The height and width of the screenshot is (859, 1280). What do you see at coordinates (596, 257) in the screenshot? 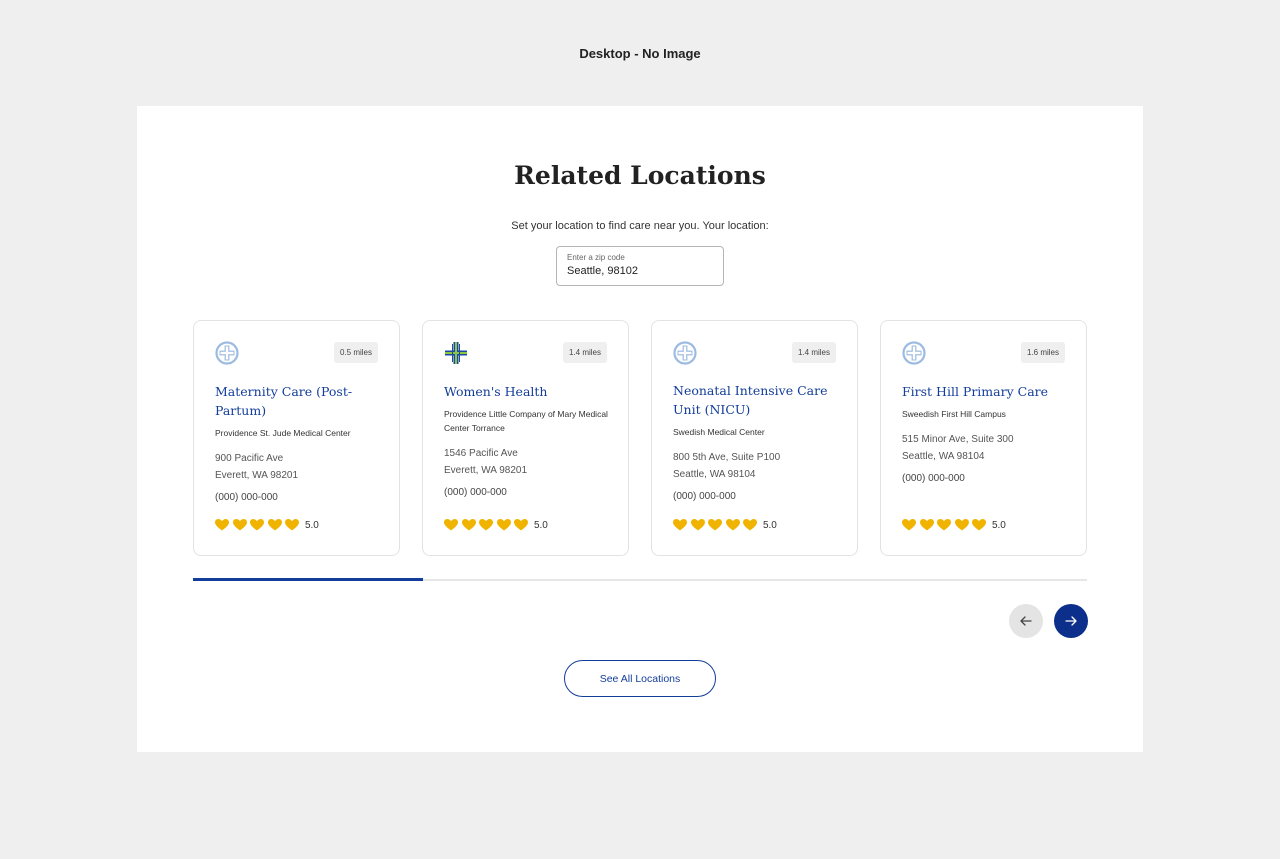
I see `zip-code-label: Enter a zip code` at bounding box center [596, 257].